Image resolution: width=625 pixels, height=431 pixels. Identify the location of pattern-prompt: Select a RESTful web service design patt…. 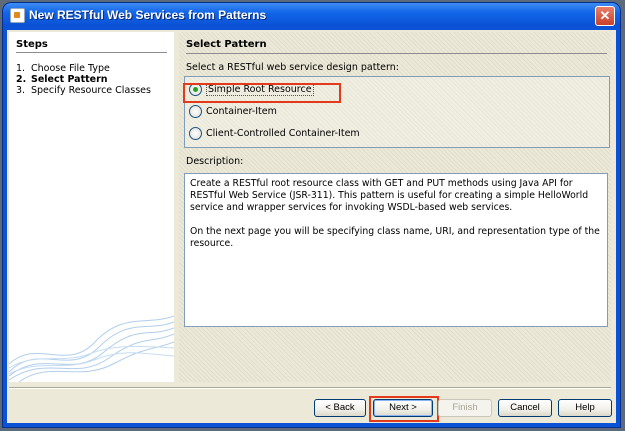
(292, 67).